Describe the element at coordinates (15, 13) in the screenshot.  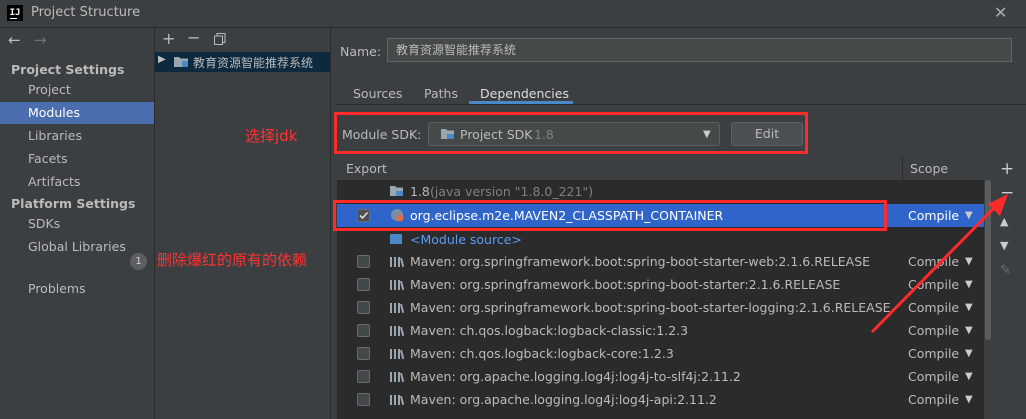
I see `app-logo-icon: IJ` at that location.